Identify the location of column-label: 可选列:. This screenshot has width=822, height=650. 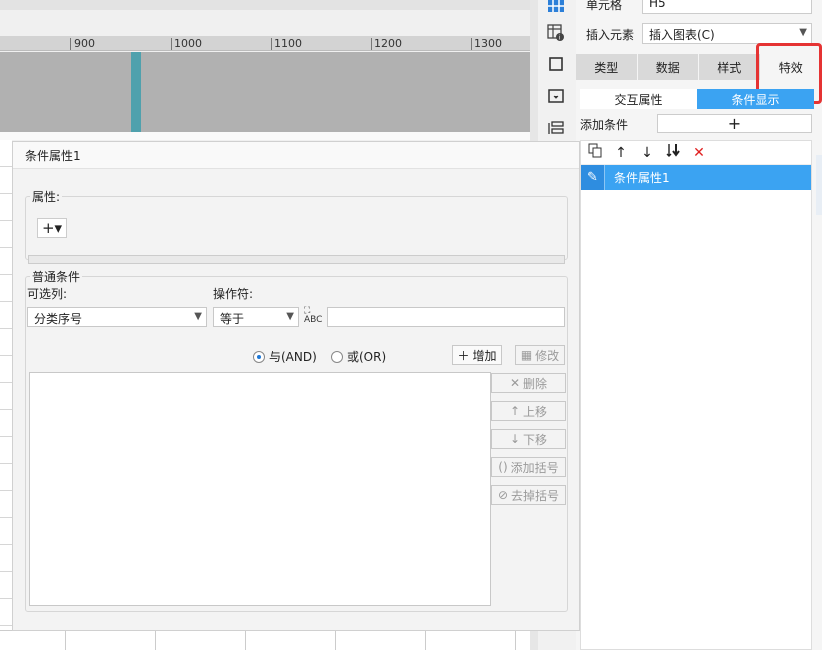
(47, 294).